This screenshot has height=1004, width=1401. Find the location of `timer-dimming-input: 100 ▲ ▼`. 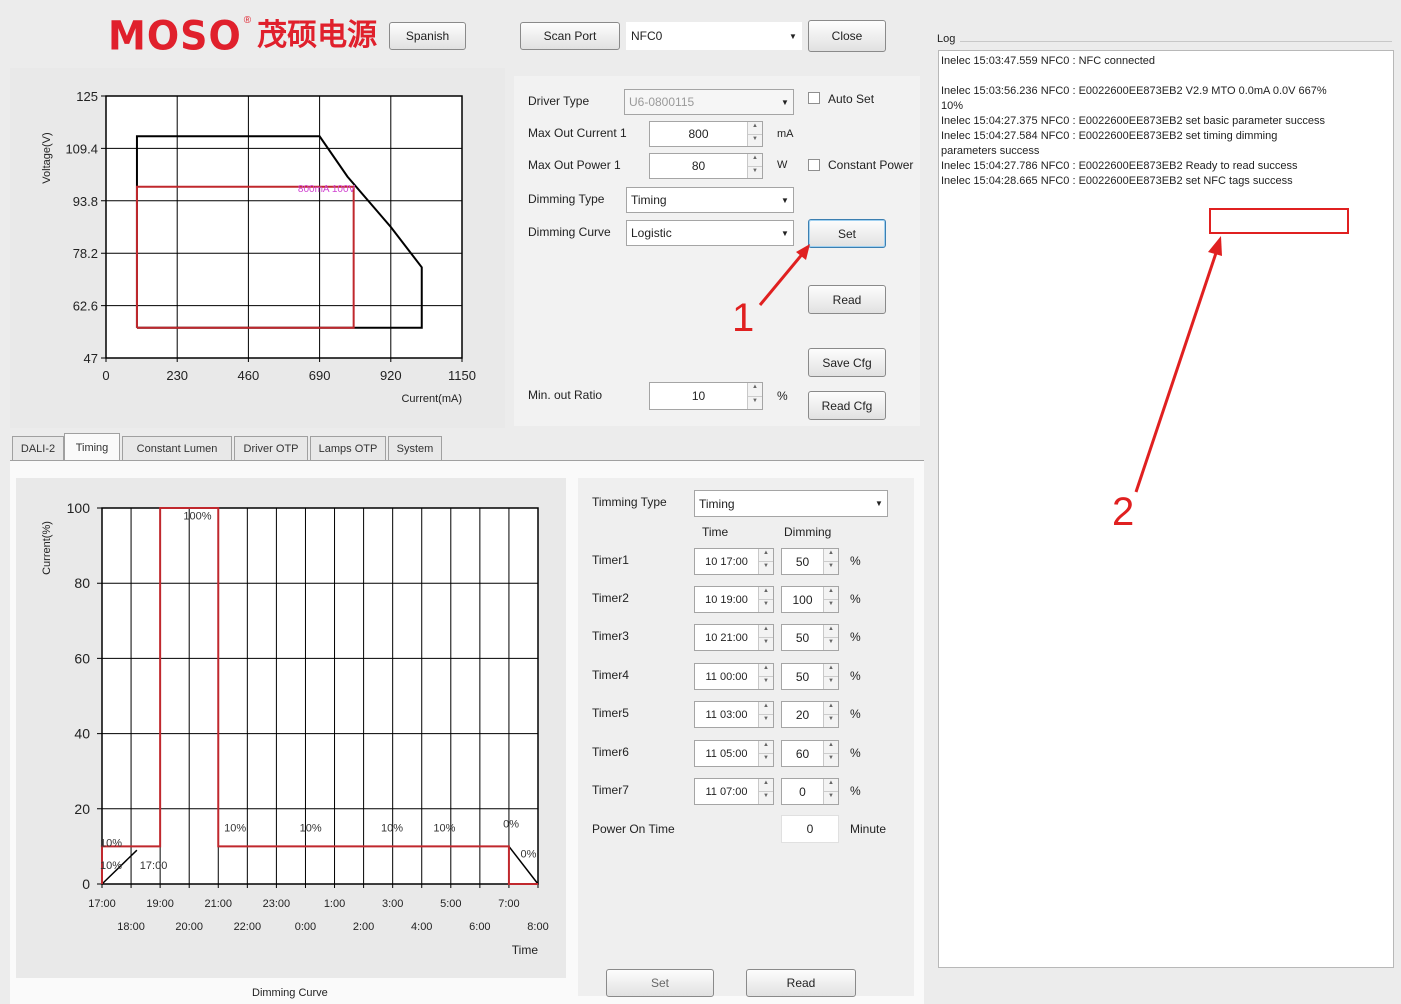

timer-dimming-input: 100 ▲ ▼ is located at coordinates (810, 599).